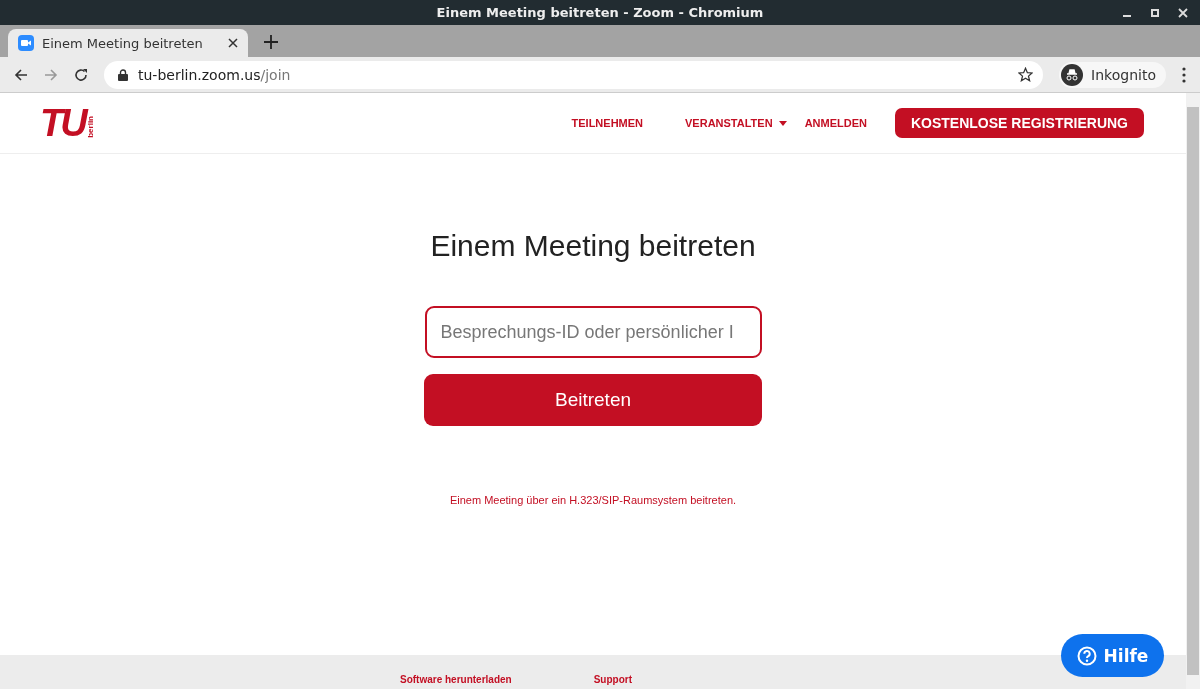  What do you see at coordinates (1155, 13) in the screenshot?
I see `maximize-icon` at bounding box center [1155, 13].